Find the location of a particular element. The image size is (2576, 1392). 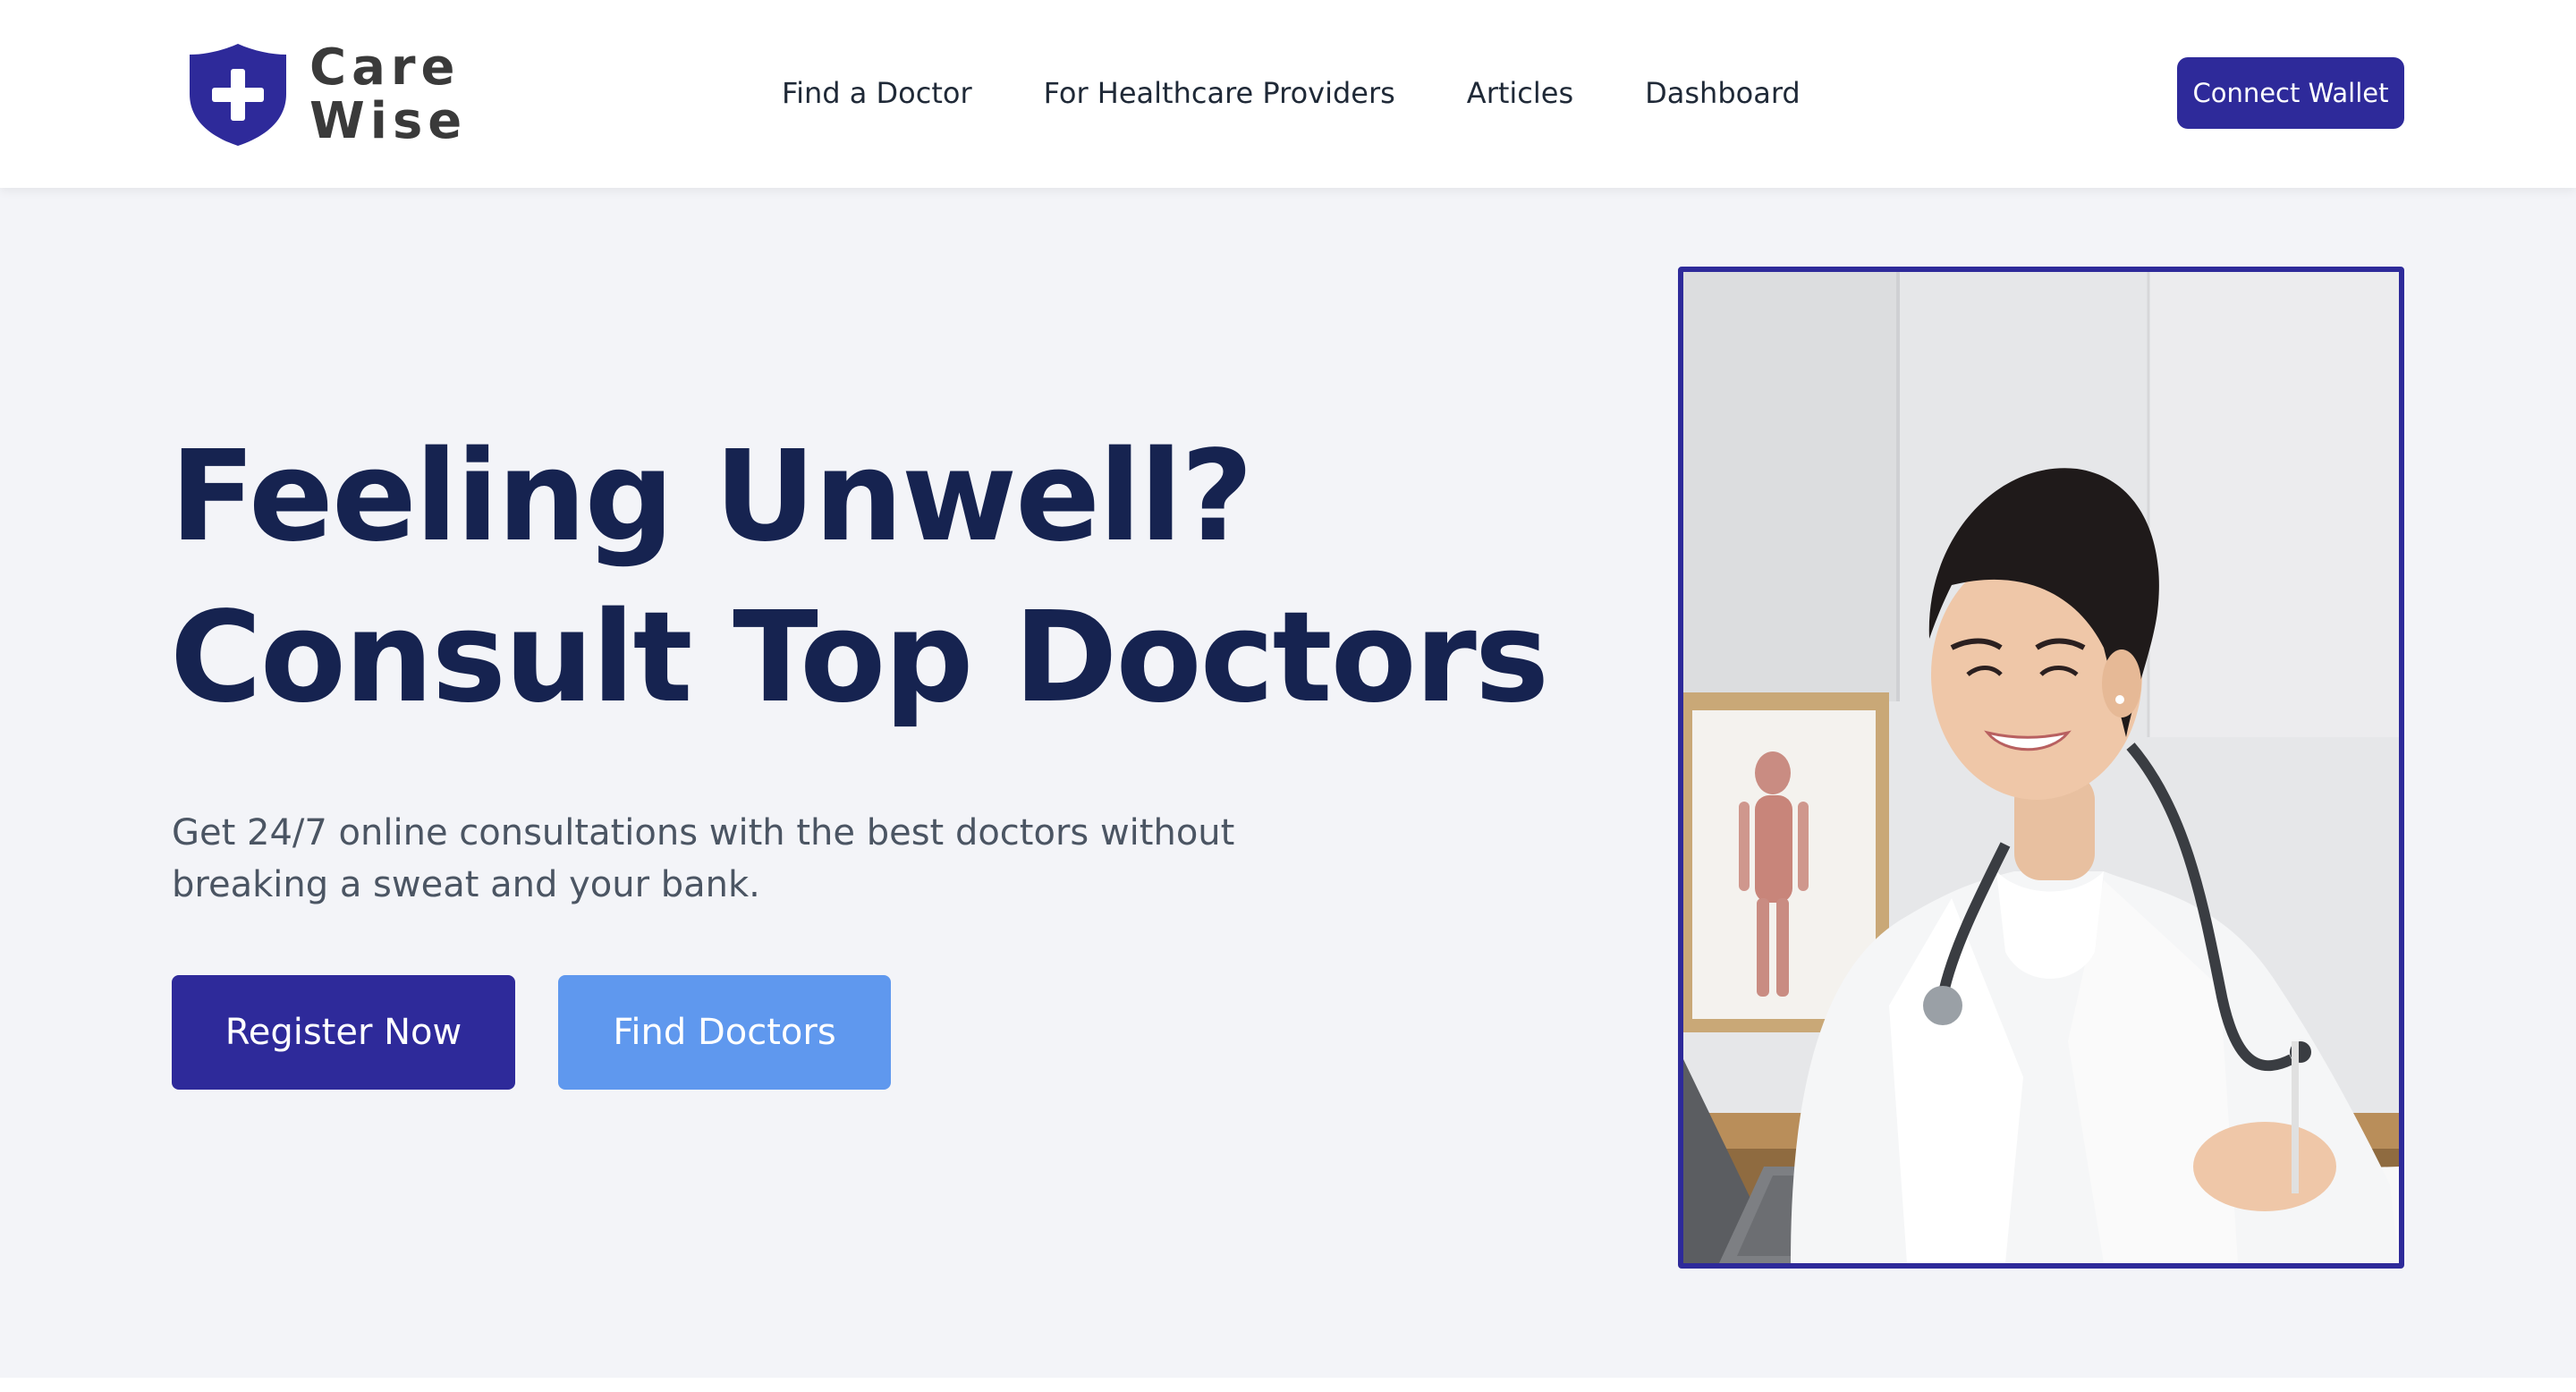

brand-name-line2: Wise is located at coordinates (388, 121).